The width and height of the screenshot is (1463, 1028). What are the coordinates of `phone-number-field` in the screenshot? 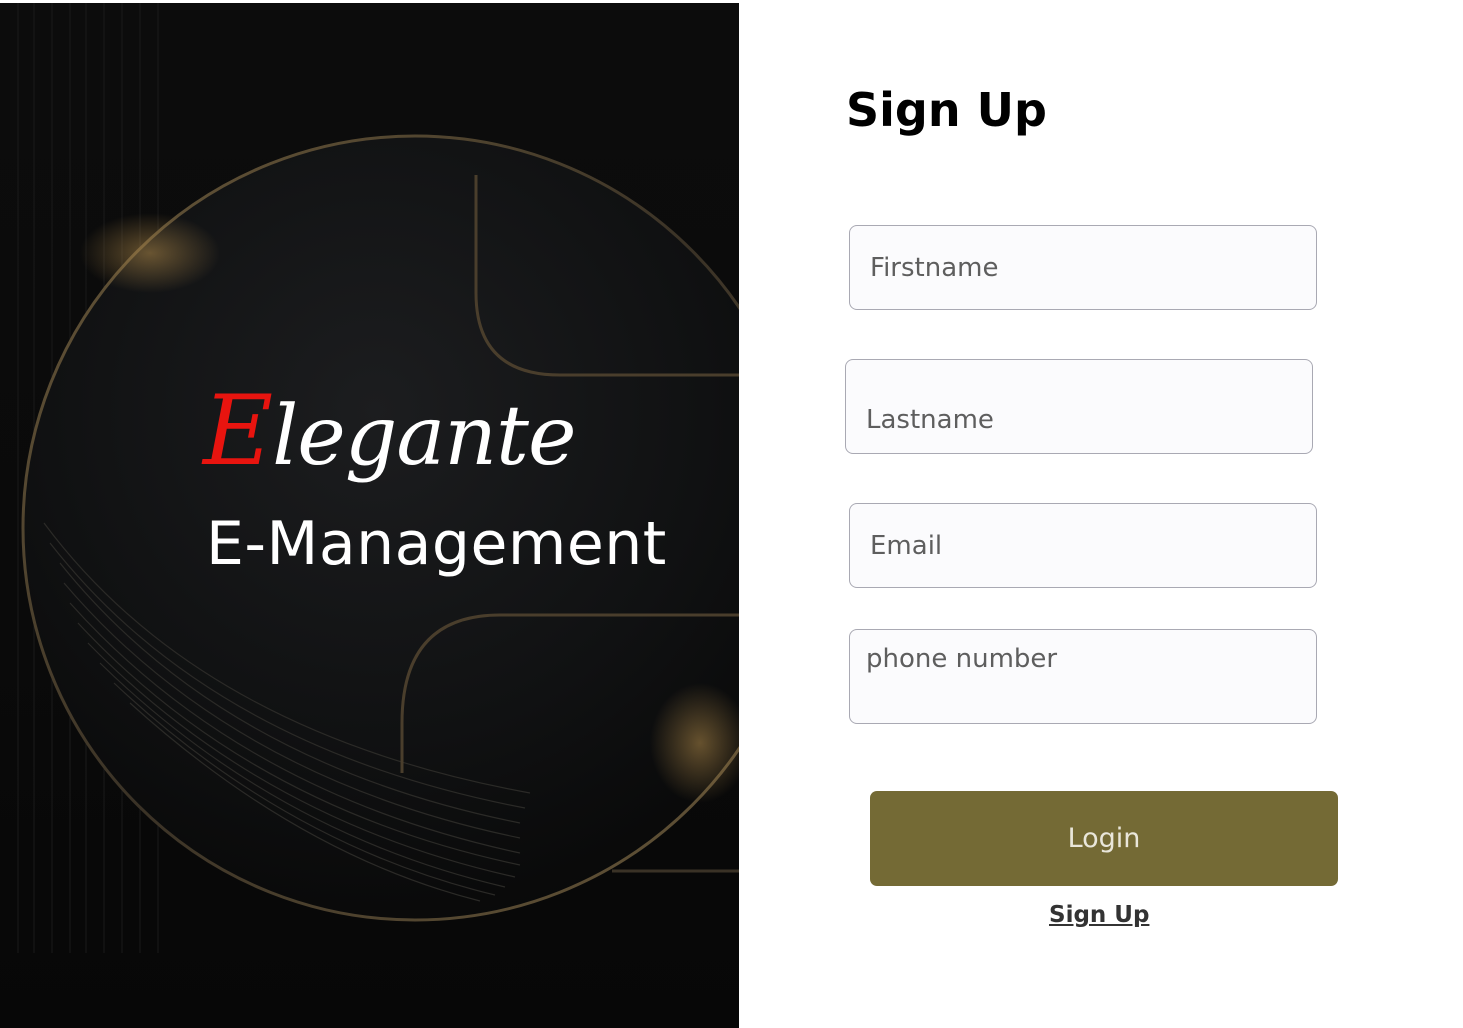 It's located at (1083, 676).